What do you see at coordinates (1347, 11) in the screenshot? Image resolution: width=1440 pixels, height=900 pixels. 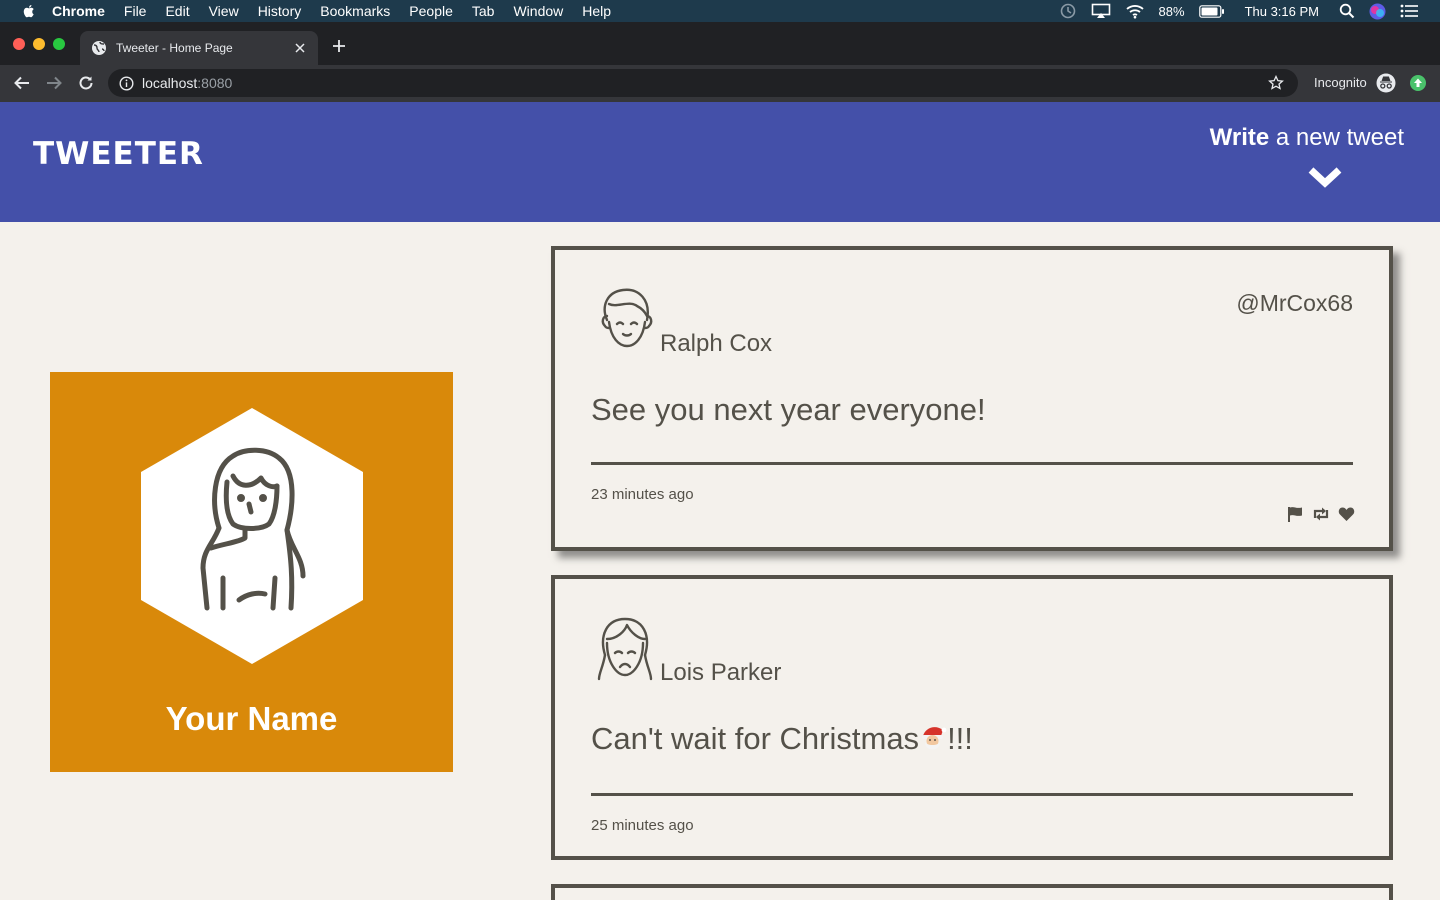 I see `spotlight-search-icon` at bounding box center [1347, 11].